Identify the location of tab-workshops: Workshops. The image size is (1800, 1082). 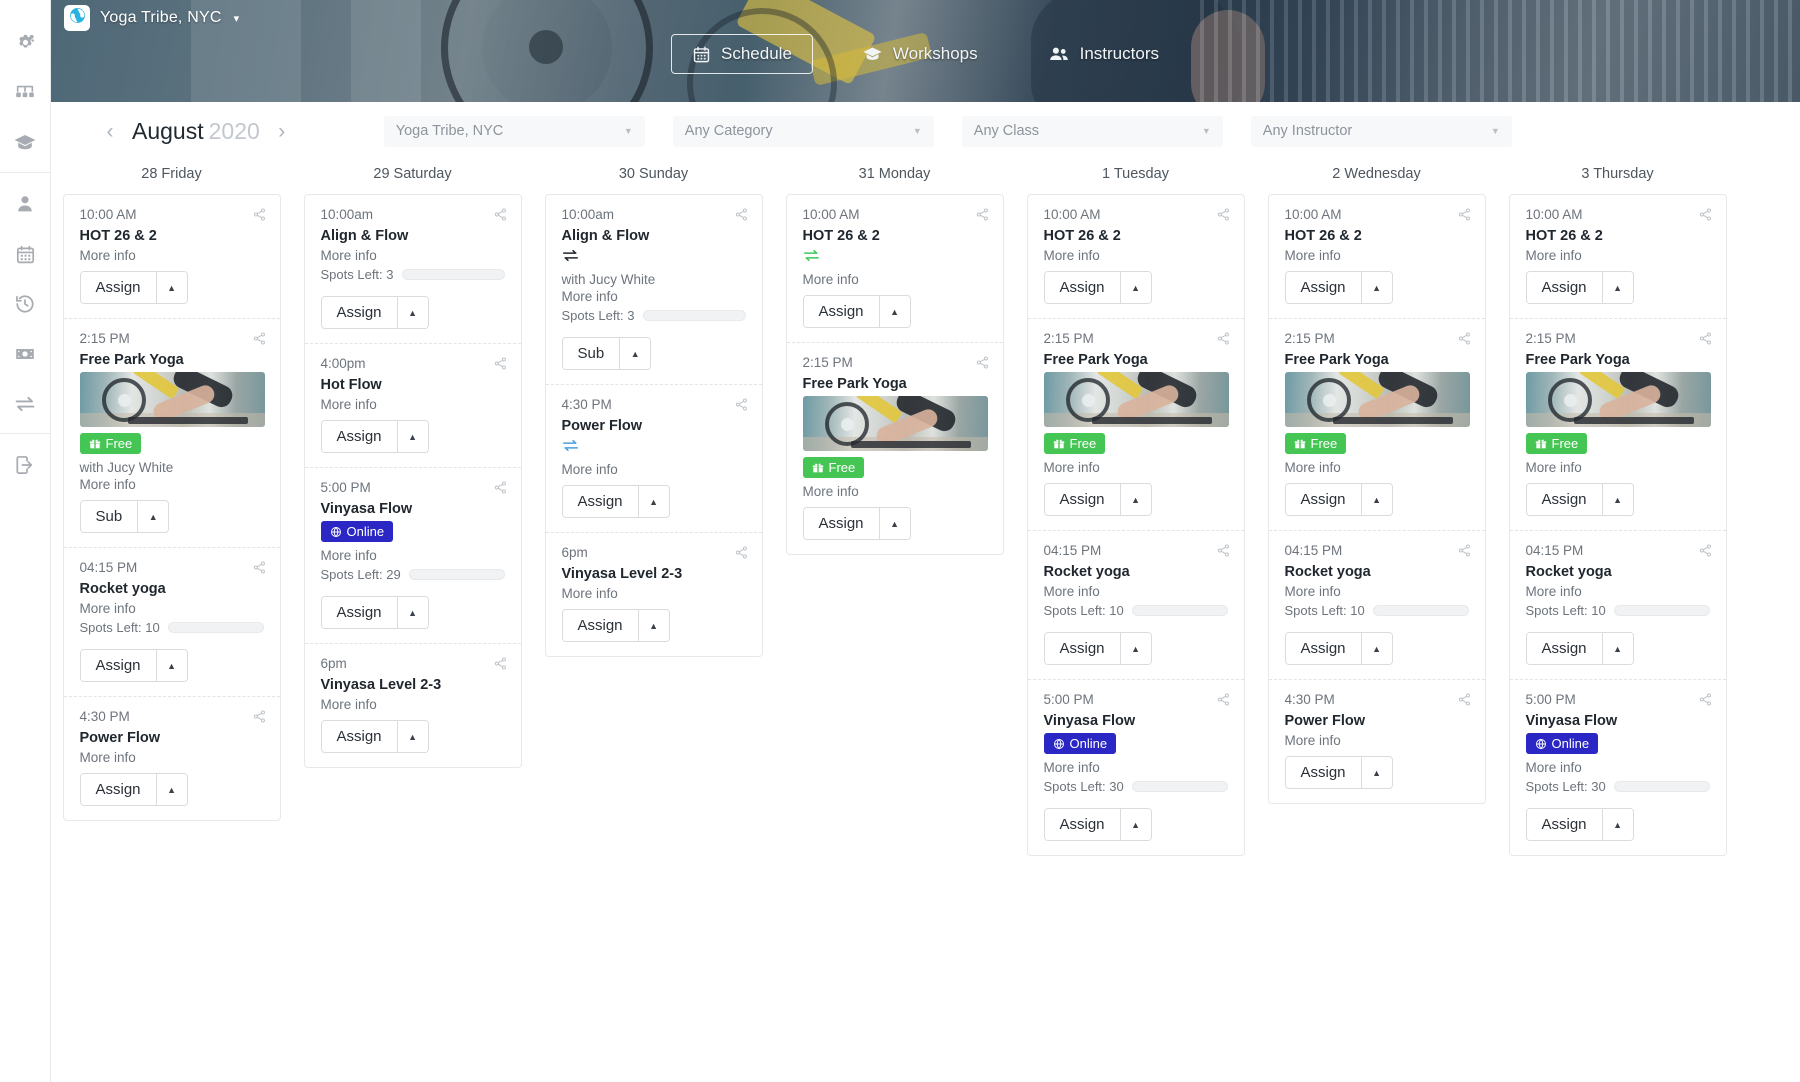
(920, 54).